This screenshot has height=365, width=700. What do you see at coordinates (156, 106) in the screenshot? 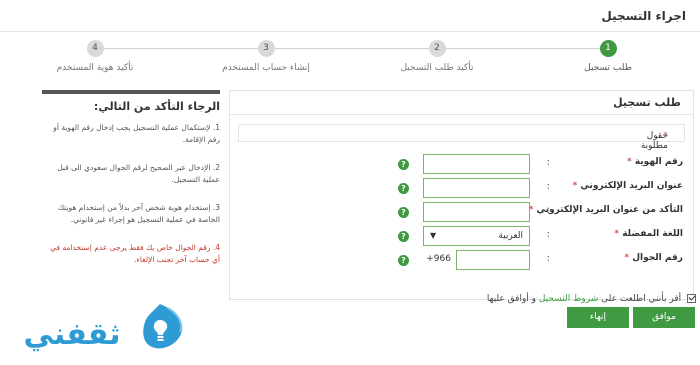
I see `instructions-heading: الرجاء التأكد من التالي:` at bounding box center [156, 106].